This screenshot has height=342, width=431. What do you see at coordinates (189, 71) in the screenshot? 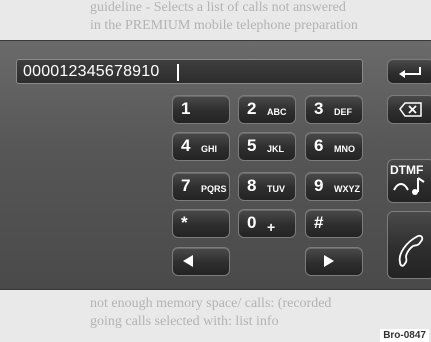
I see `number-entry-field: 000012345678910` at bounding box center [189, 71].